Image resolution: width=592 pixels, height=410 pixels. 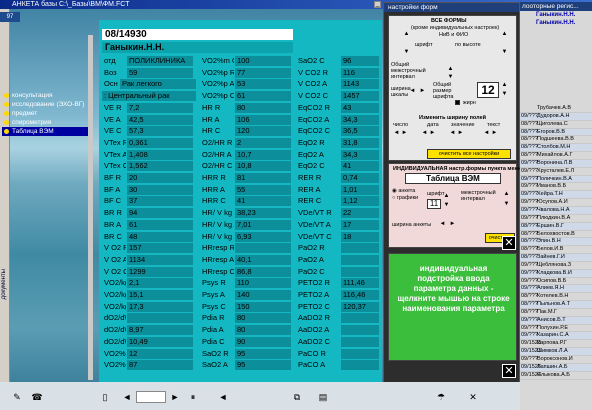 What do you see at coordinates (318, 201) in the screenshot?
I see `param-label: RER C` at bounding box center [318, 201].